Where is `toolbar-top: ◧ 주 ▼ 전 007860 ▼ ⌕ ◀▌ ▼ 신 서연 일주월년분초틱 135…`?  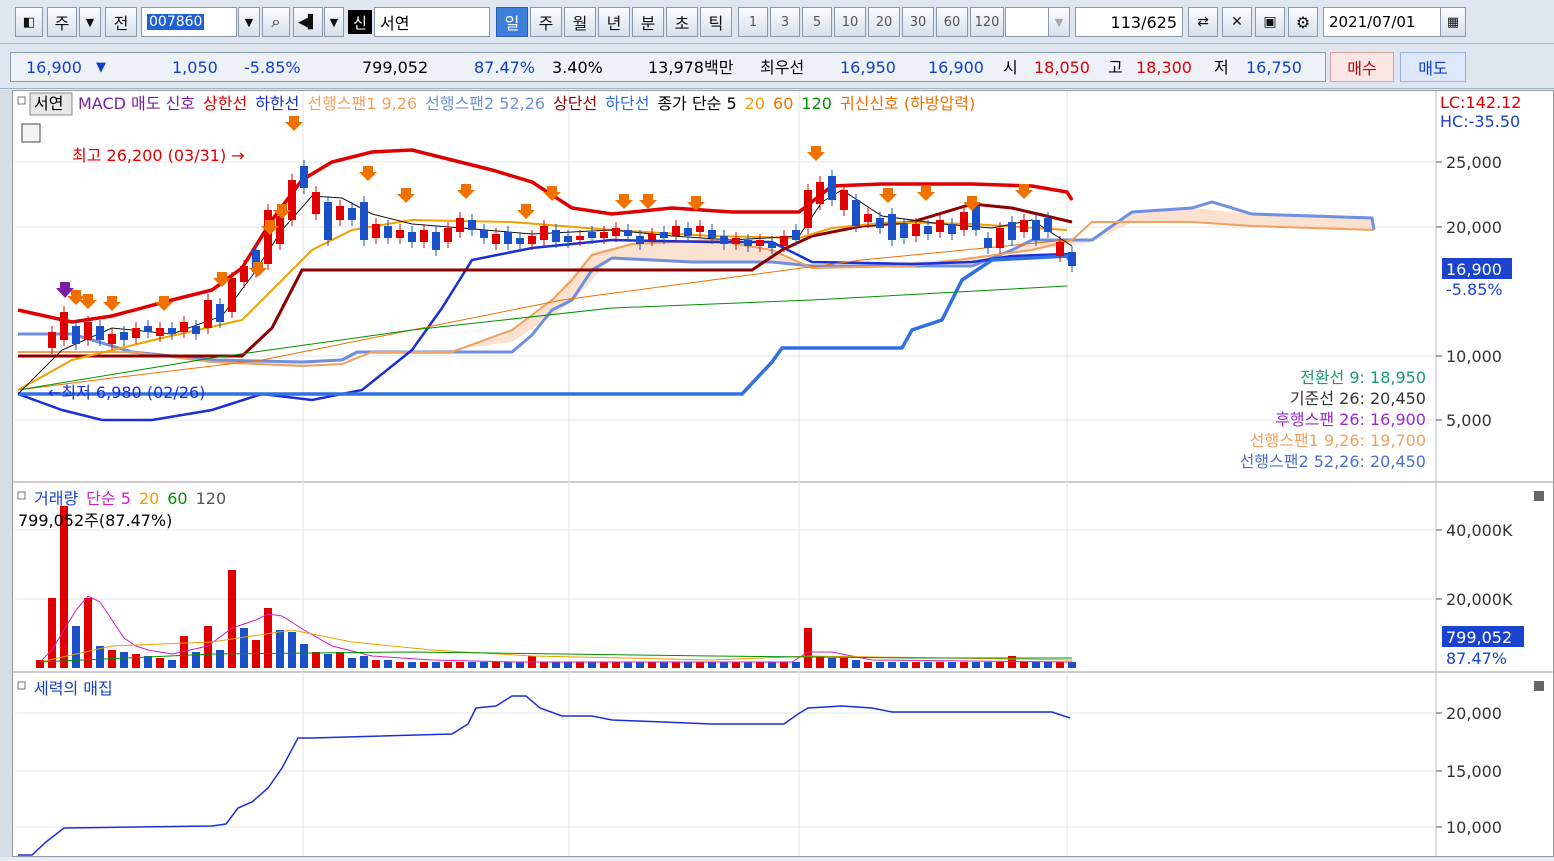
toolbar-top: ◧ 주 ▼ 전 007860 ▼ ⌕ ◀▌ ▼ 신 서연 일주월년분초틱 135… is located at coordinates (777, 22).